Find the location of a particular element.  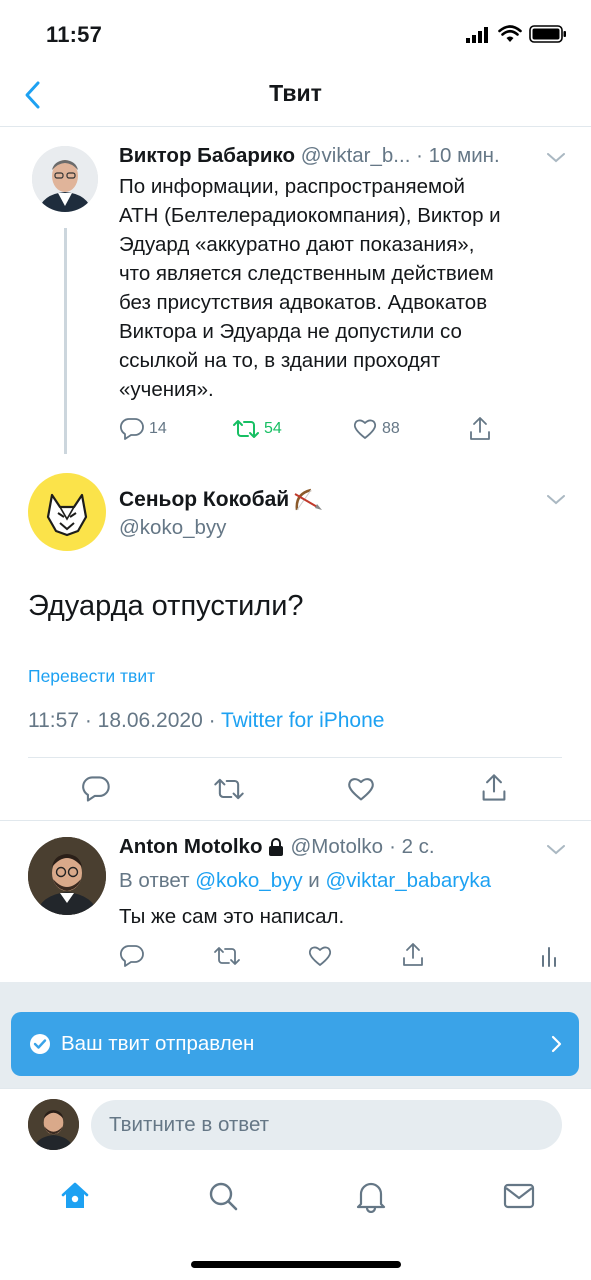

author-handle: @koko_byy is located at coordinates (172, 528).